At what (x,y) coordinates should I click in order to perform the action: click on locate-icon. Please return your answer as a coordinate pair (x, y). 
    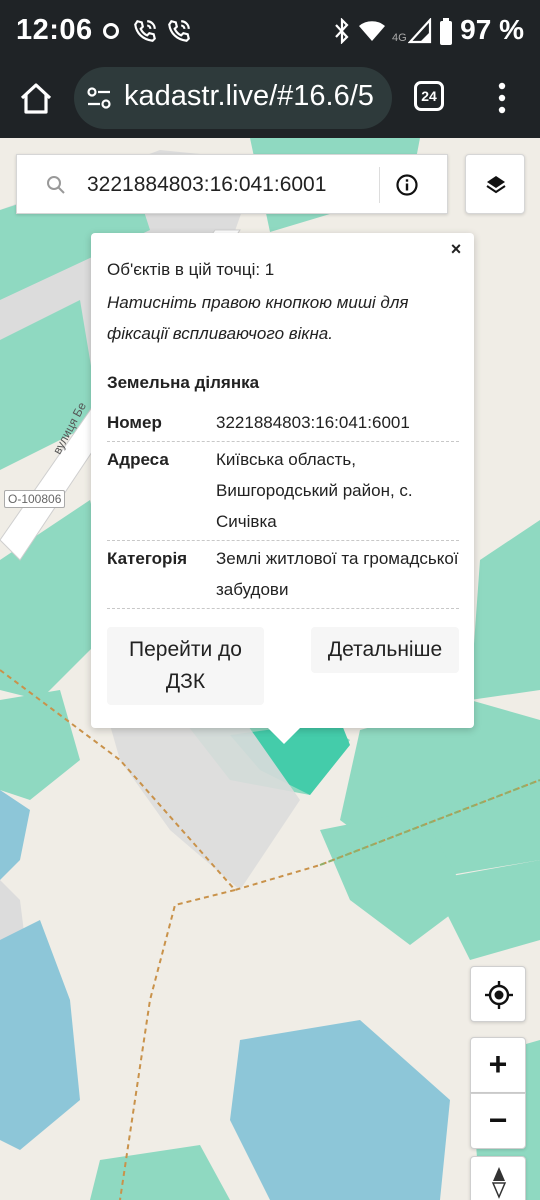
    Looking at the image, I should click on (499, 995).